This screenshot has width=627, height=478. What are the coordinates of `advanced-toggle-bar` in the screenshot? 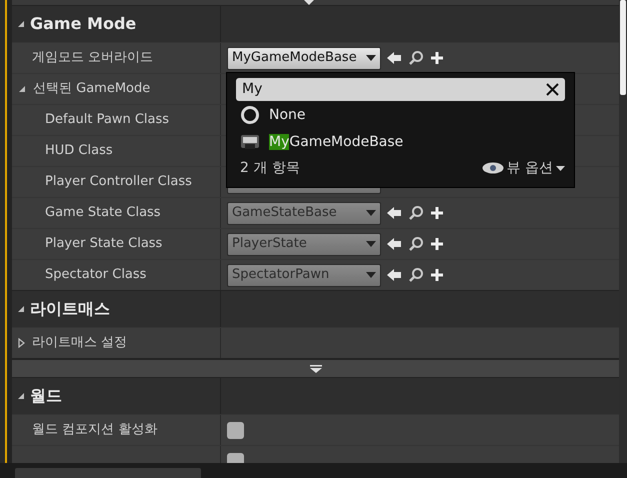 It's located at (315, 368).